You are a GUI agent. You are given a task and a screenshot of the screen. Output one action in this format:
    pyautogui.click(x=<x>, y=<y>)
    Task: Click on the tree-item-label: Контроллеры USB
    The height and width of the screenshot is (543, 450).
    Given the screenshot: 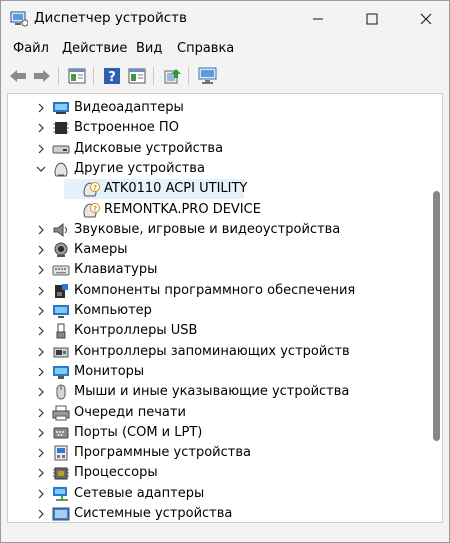 What is the action you would take?
    pyautogui.click(x=136, y=331)
    